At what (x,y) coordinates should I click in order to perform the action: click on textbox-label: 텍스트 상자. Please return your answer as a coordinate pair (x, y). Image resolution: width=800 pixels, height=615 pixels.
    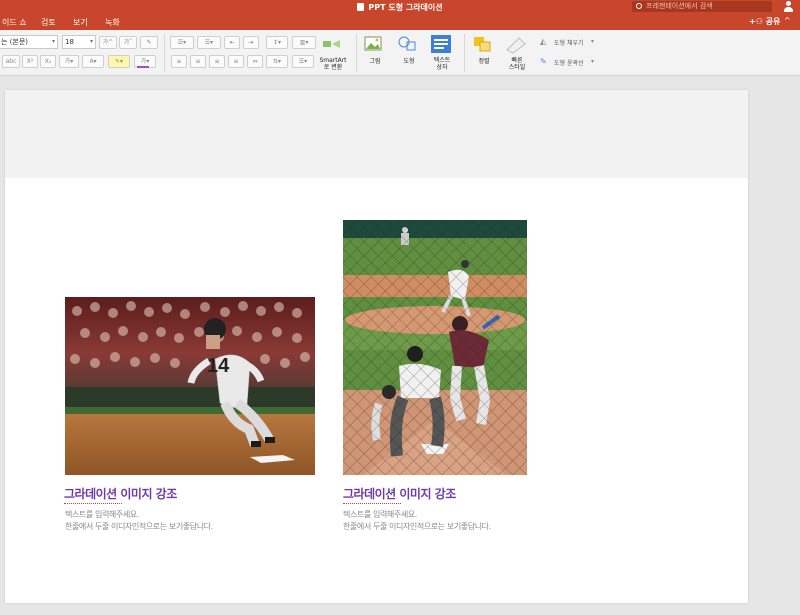
    Looking at the image, I should click on (442, 64).